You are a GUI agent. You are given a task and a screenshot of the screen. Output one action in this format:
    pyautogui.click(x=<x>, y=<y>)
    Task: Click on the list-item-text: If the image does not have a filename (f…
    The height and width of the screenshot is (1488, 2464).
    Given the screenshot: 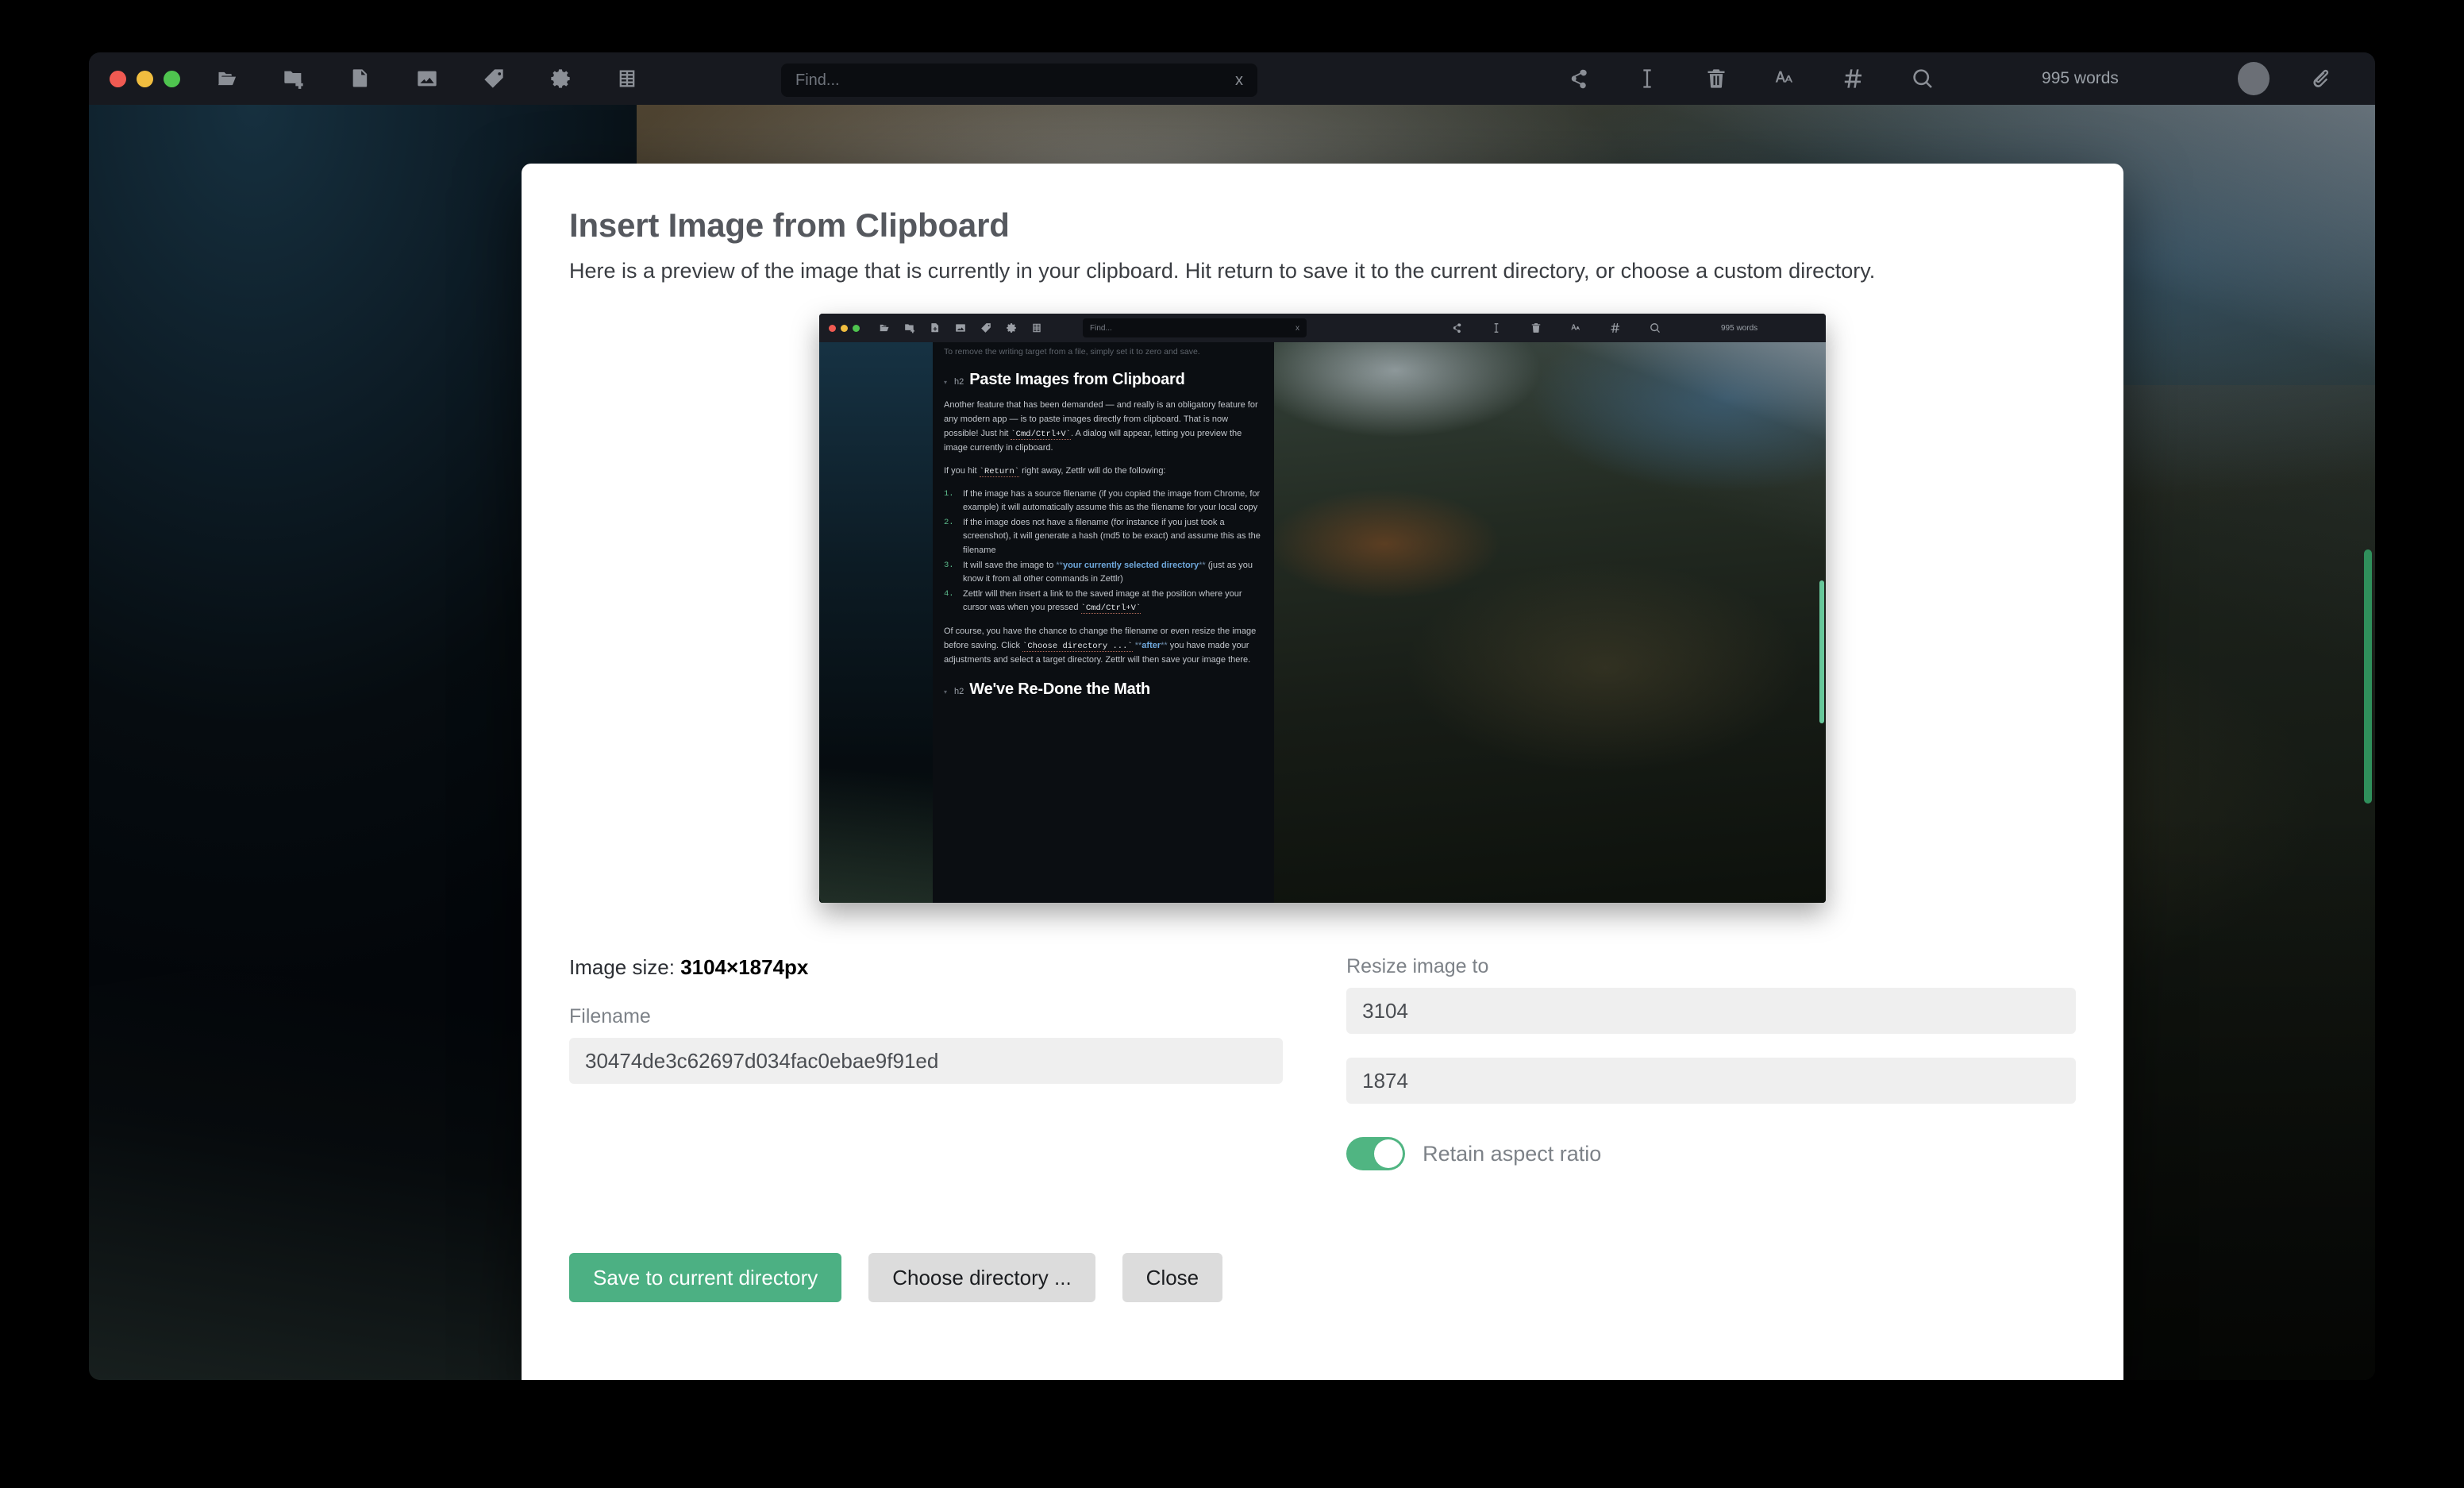 What is the action you would take?
    pyautogui.click(x=1112, y=536)
    